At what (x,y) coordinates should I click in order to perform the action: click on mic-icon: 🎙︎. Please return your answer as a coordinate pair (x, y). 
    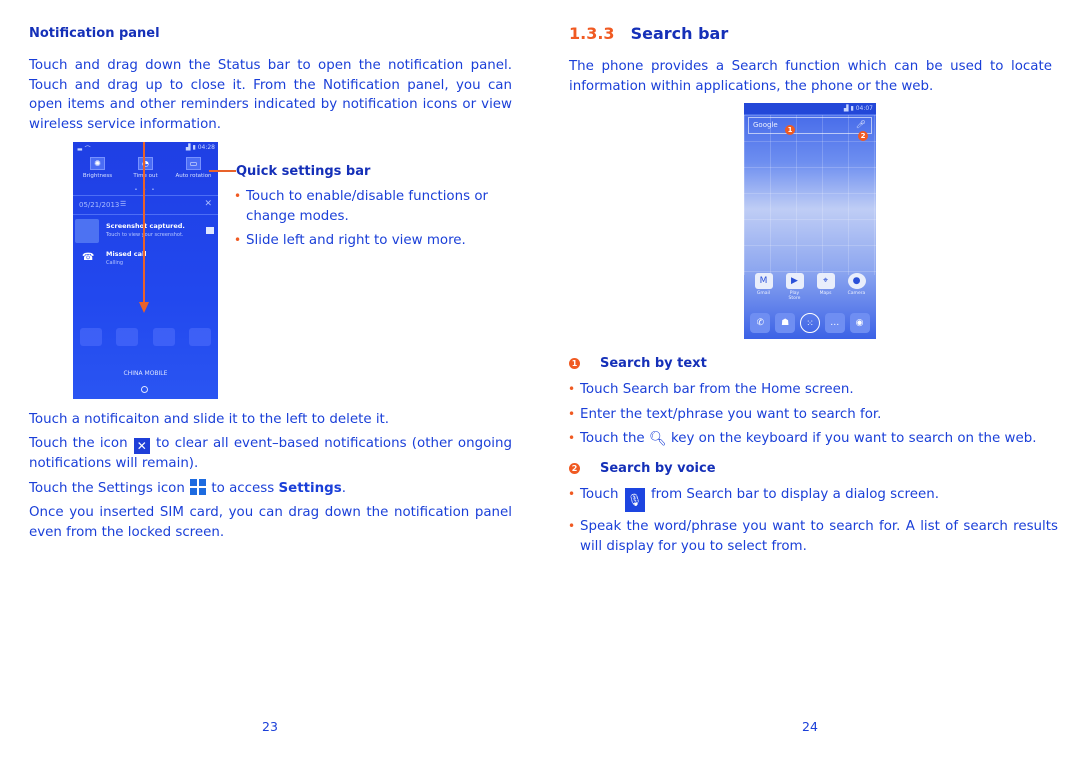
    Looking at the image, I should click on (634, 500).